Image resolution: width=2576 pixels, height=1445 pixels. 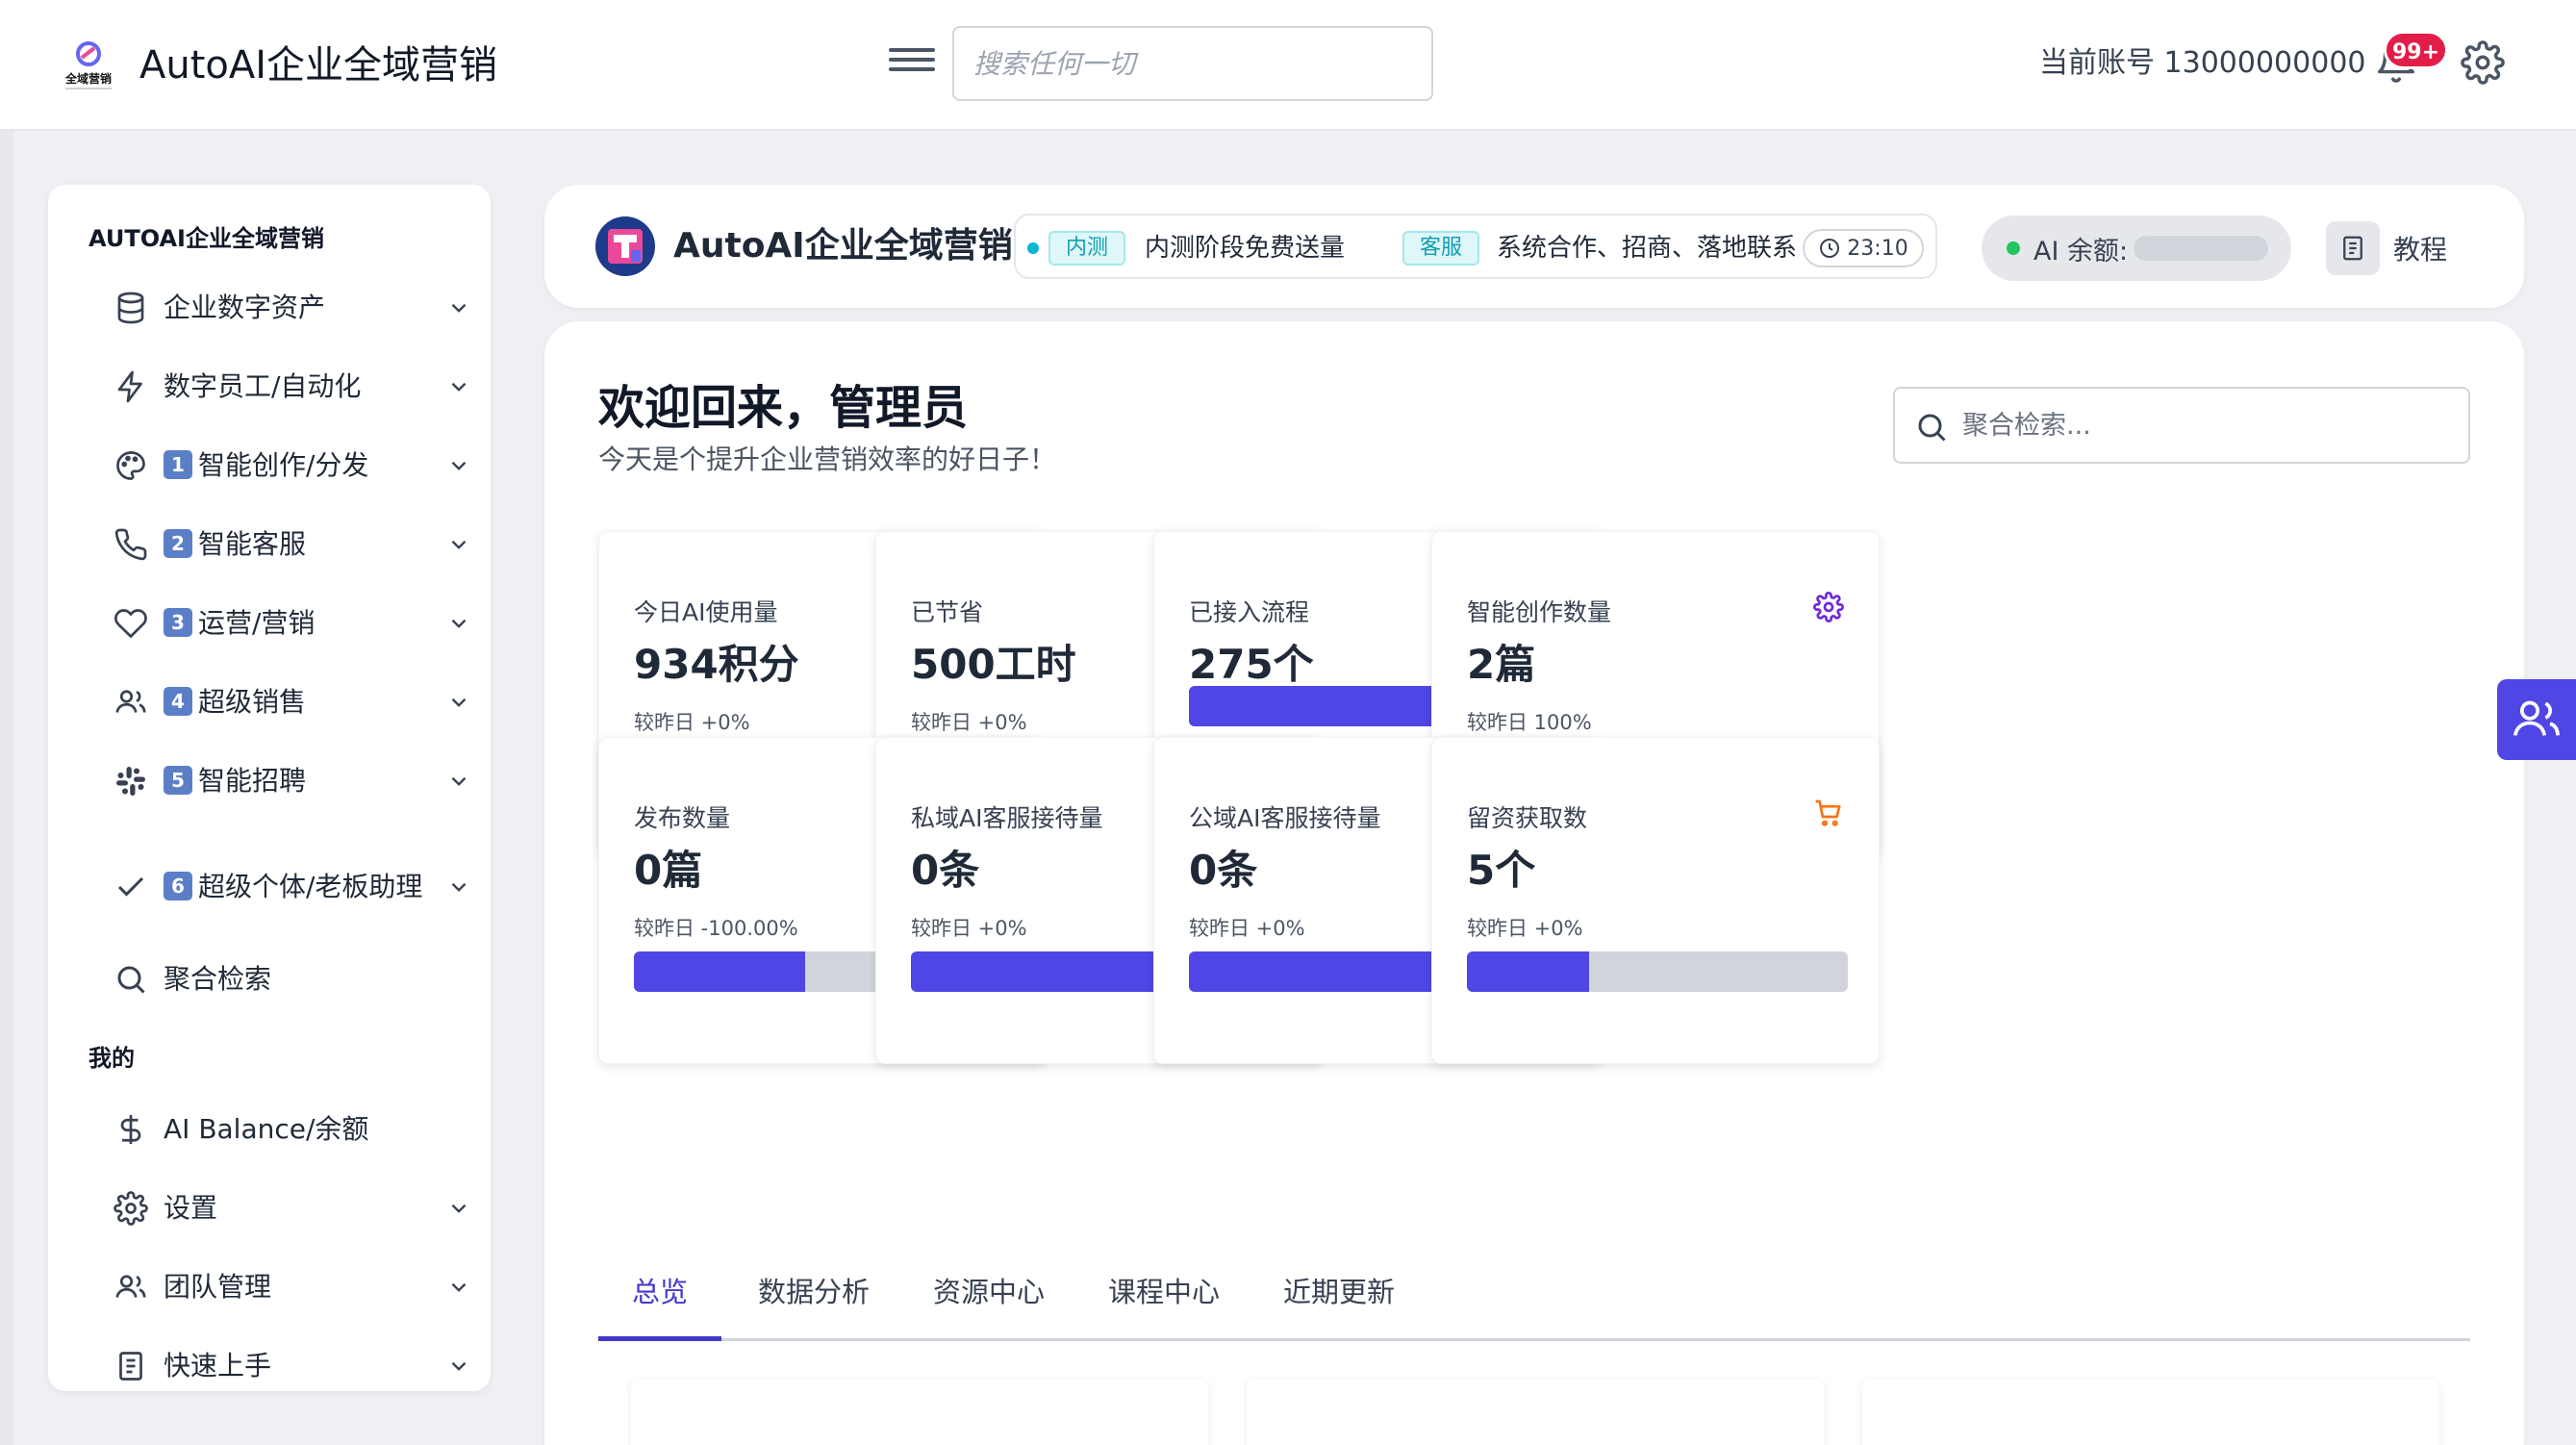 What do you see at coordinates (717, 664) in the screenshot?
I see `stat-value: 934积分` at bounding box center [717, 664].